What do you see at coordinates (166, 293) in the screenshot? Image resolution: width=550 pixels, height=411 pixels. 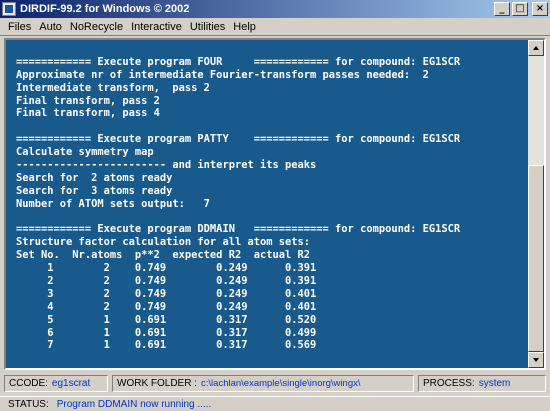 I see `console-line: 3 2 0.749 0.249 0.401` at bounding box center [166, 293].